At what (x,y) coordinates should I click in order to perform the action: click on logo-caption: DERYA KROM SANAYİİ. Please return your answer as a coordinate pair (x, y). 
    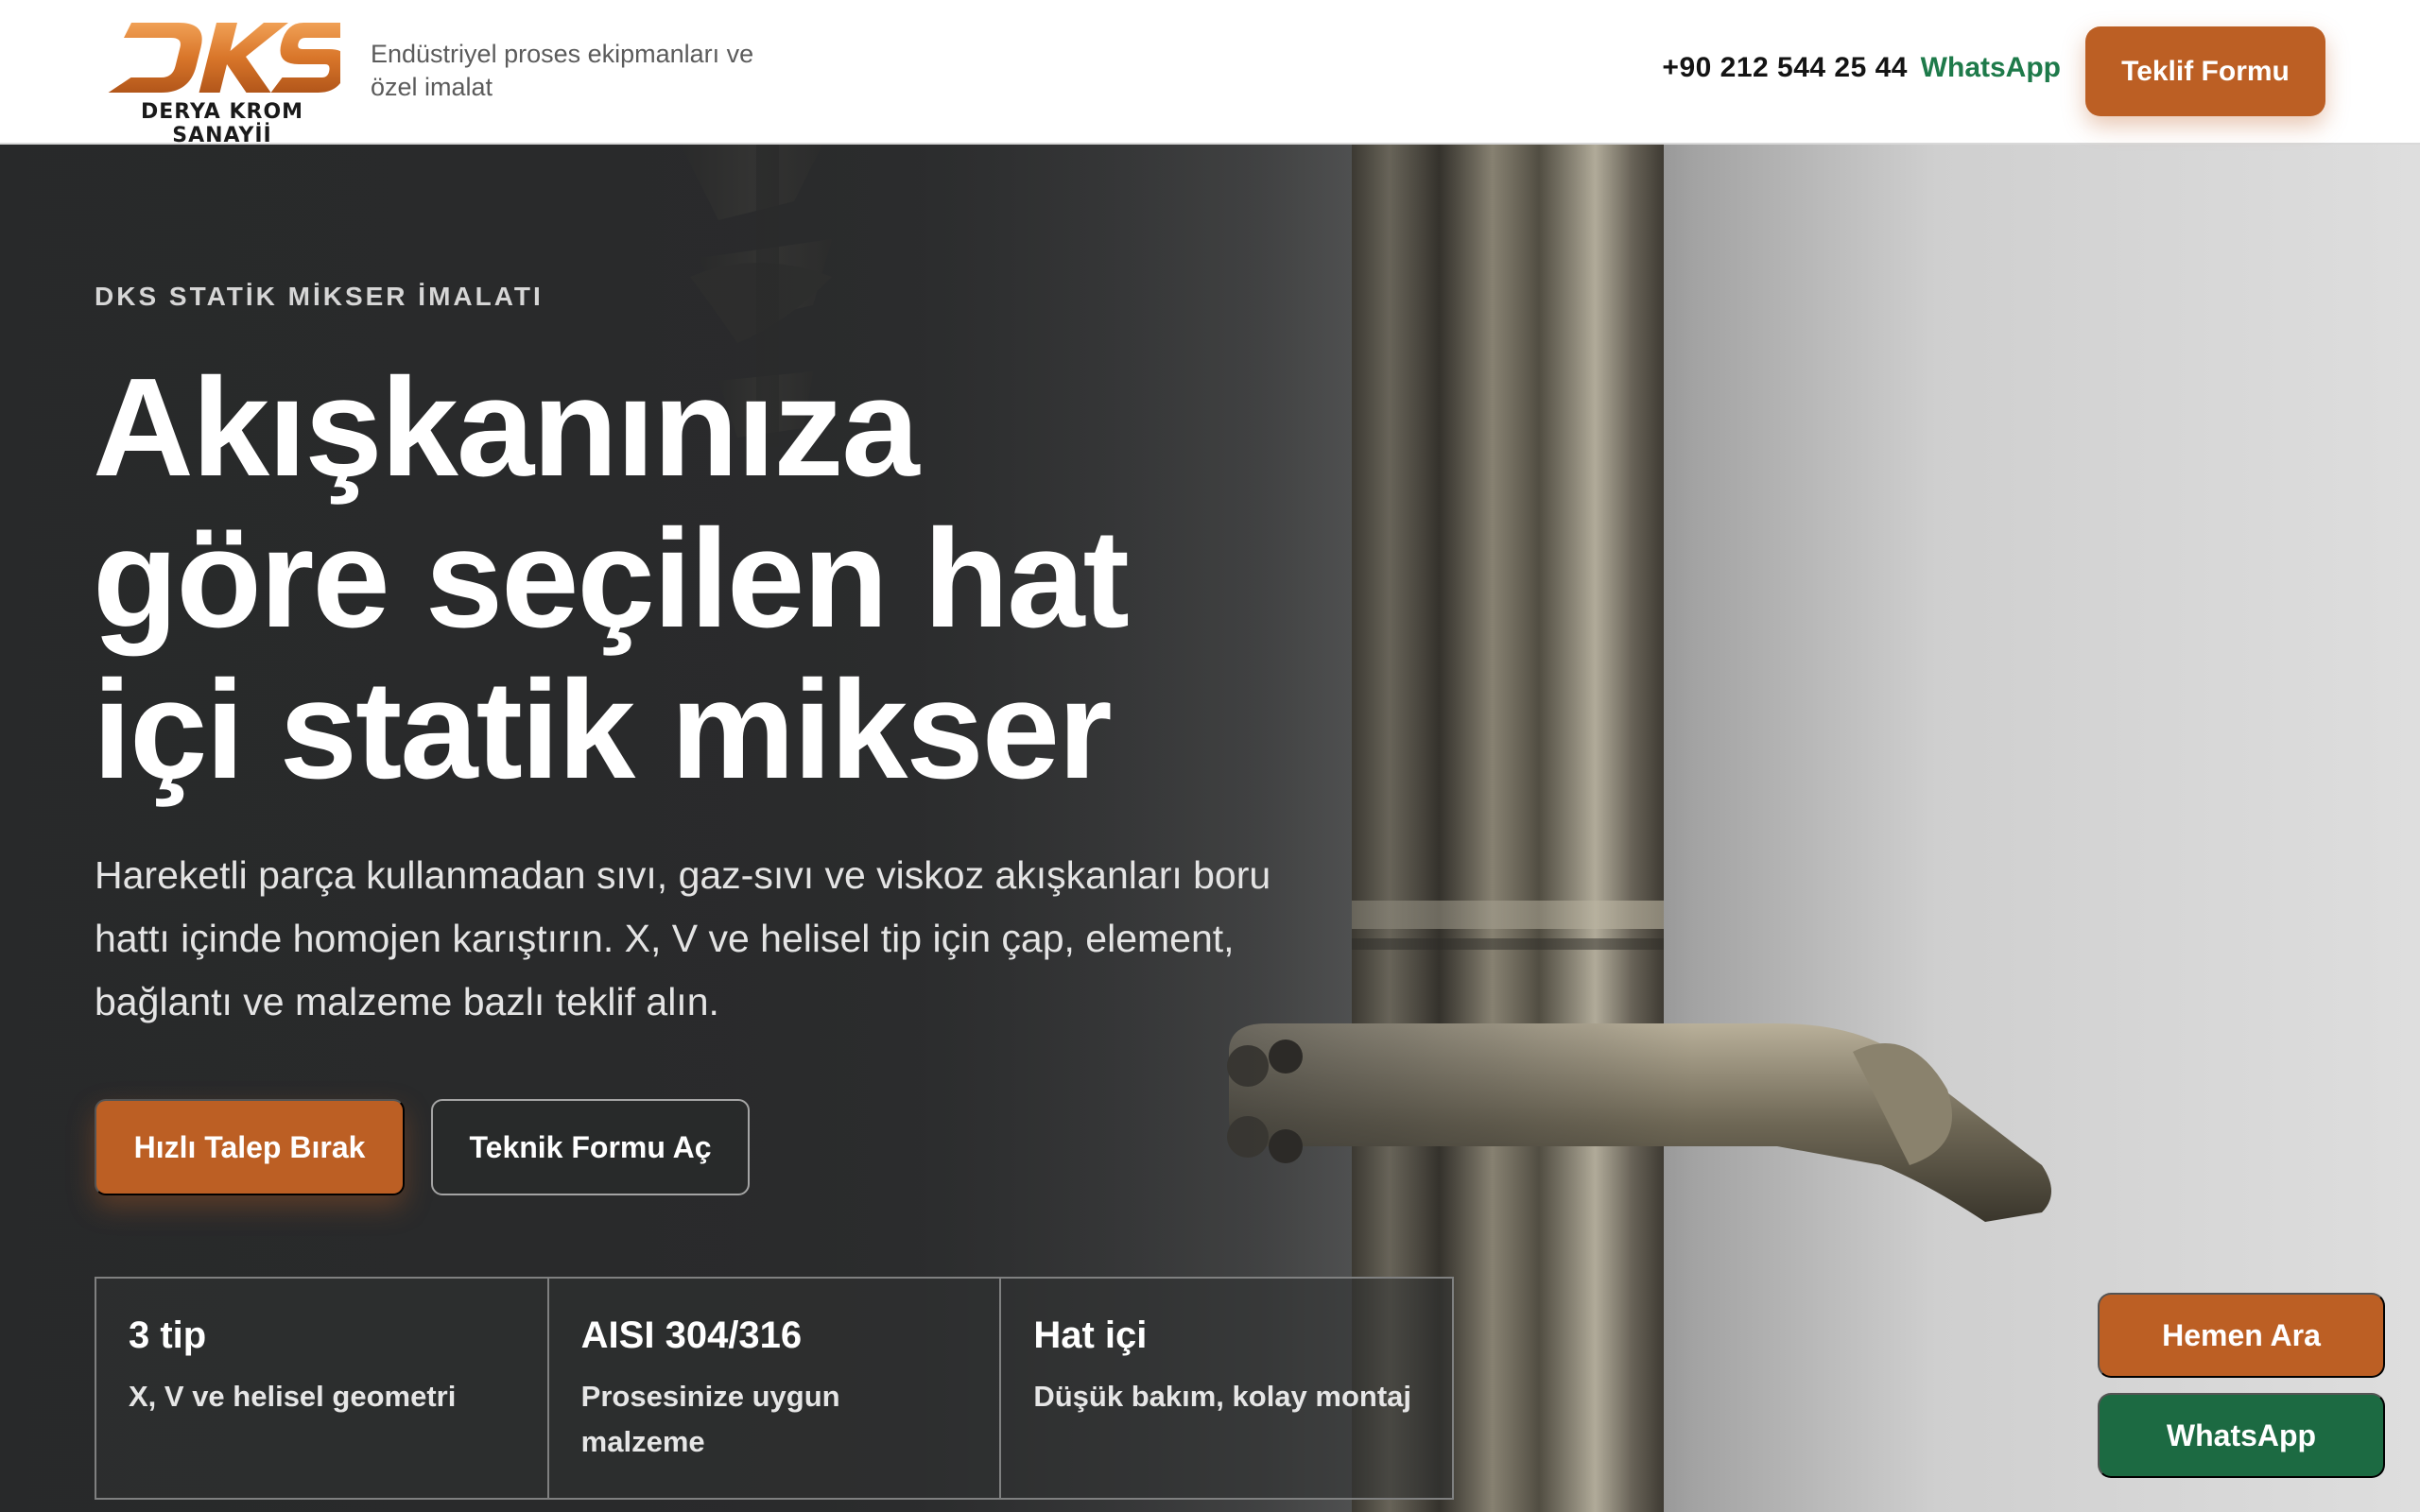
    Looking at the image, I should click on (222, 123).